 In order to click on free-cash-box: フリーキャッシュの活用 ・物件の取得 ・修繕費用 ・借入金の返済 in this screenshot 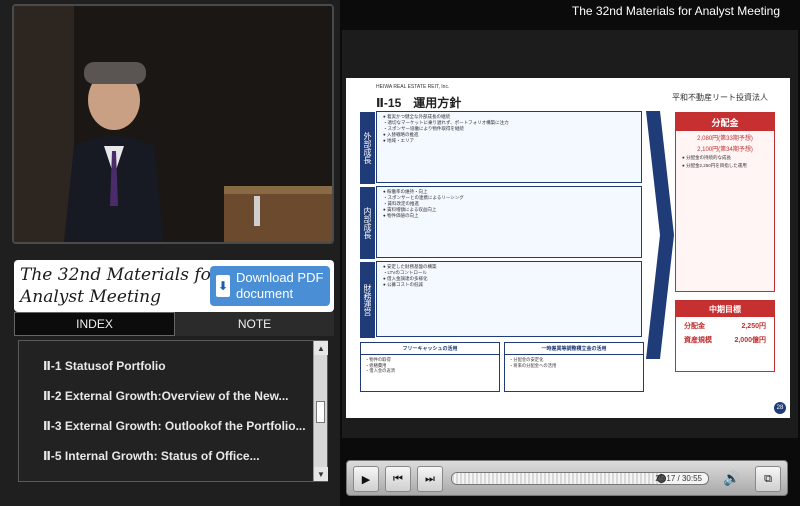, I will do `click(430, 367)`.